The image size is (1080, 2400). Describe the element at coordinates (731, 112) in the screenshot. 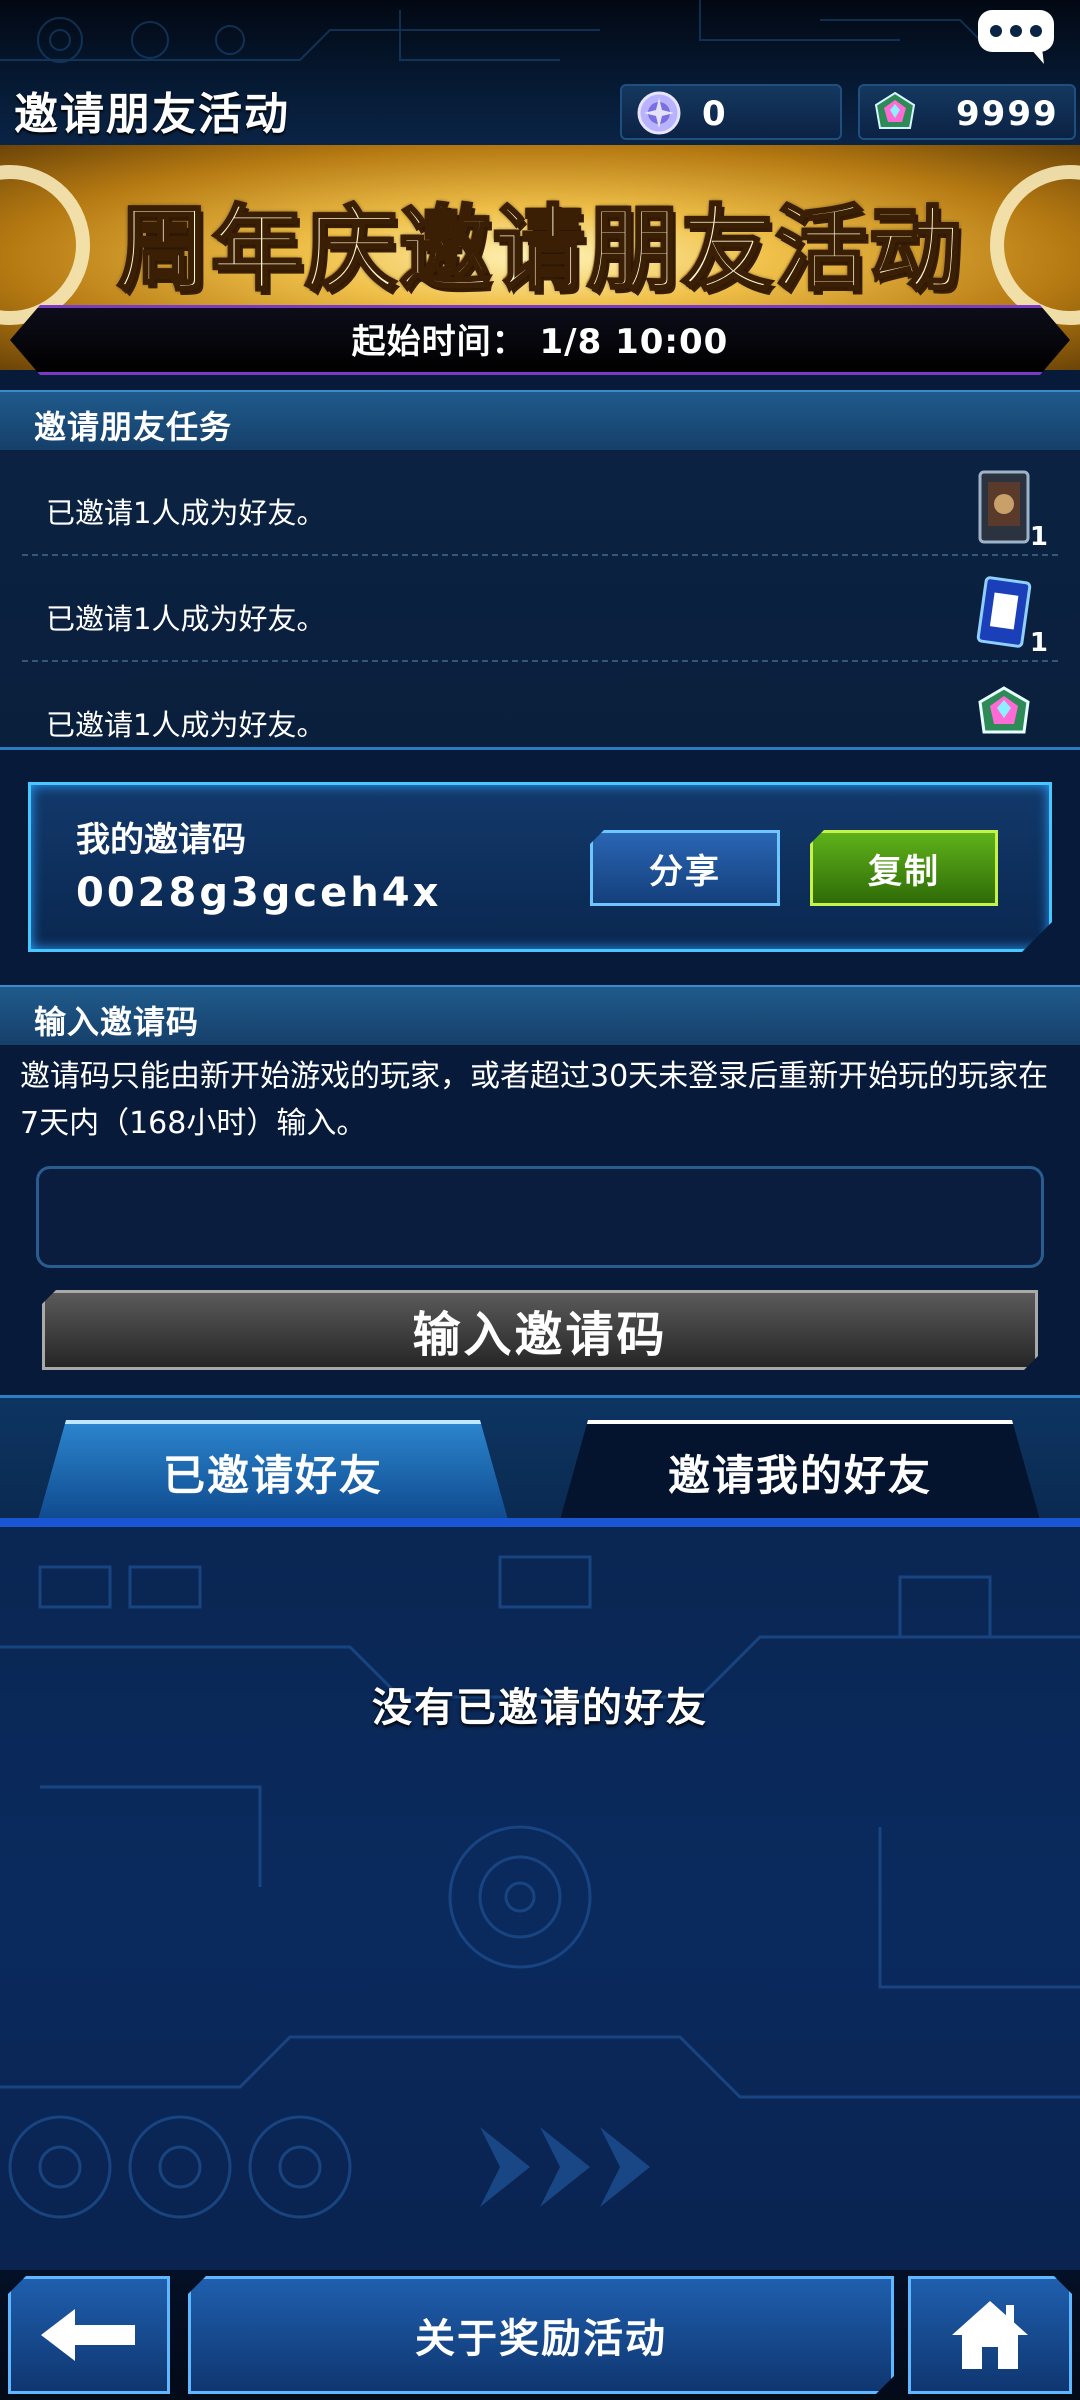

I see `orb-currency: 0` at that location.